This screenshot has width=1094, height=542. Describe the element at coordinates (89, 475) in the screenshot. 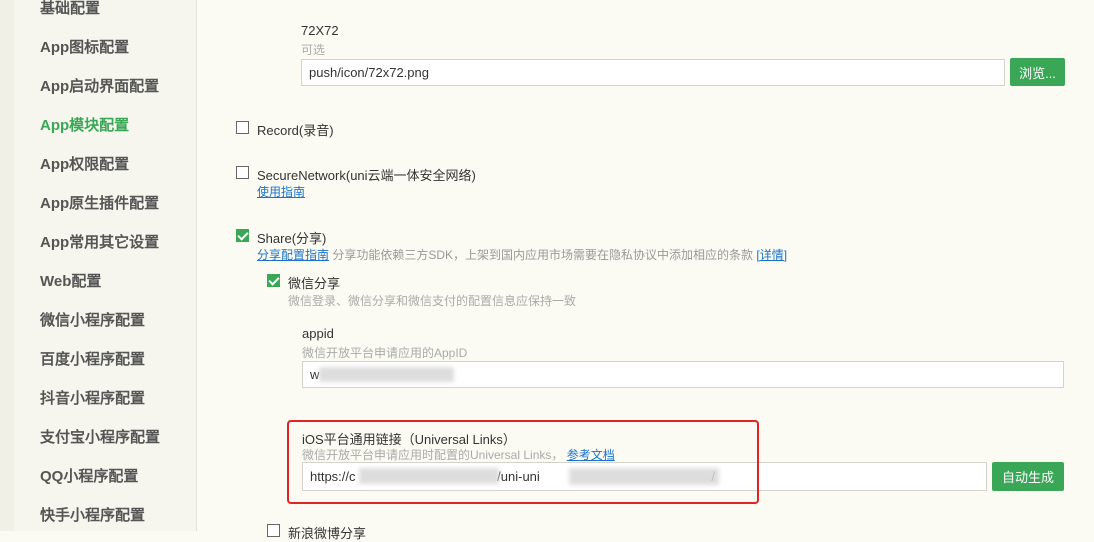

I see `sidebar-item-qq-mp: QQ小程序配置` at that location.